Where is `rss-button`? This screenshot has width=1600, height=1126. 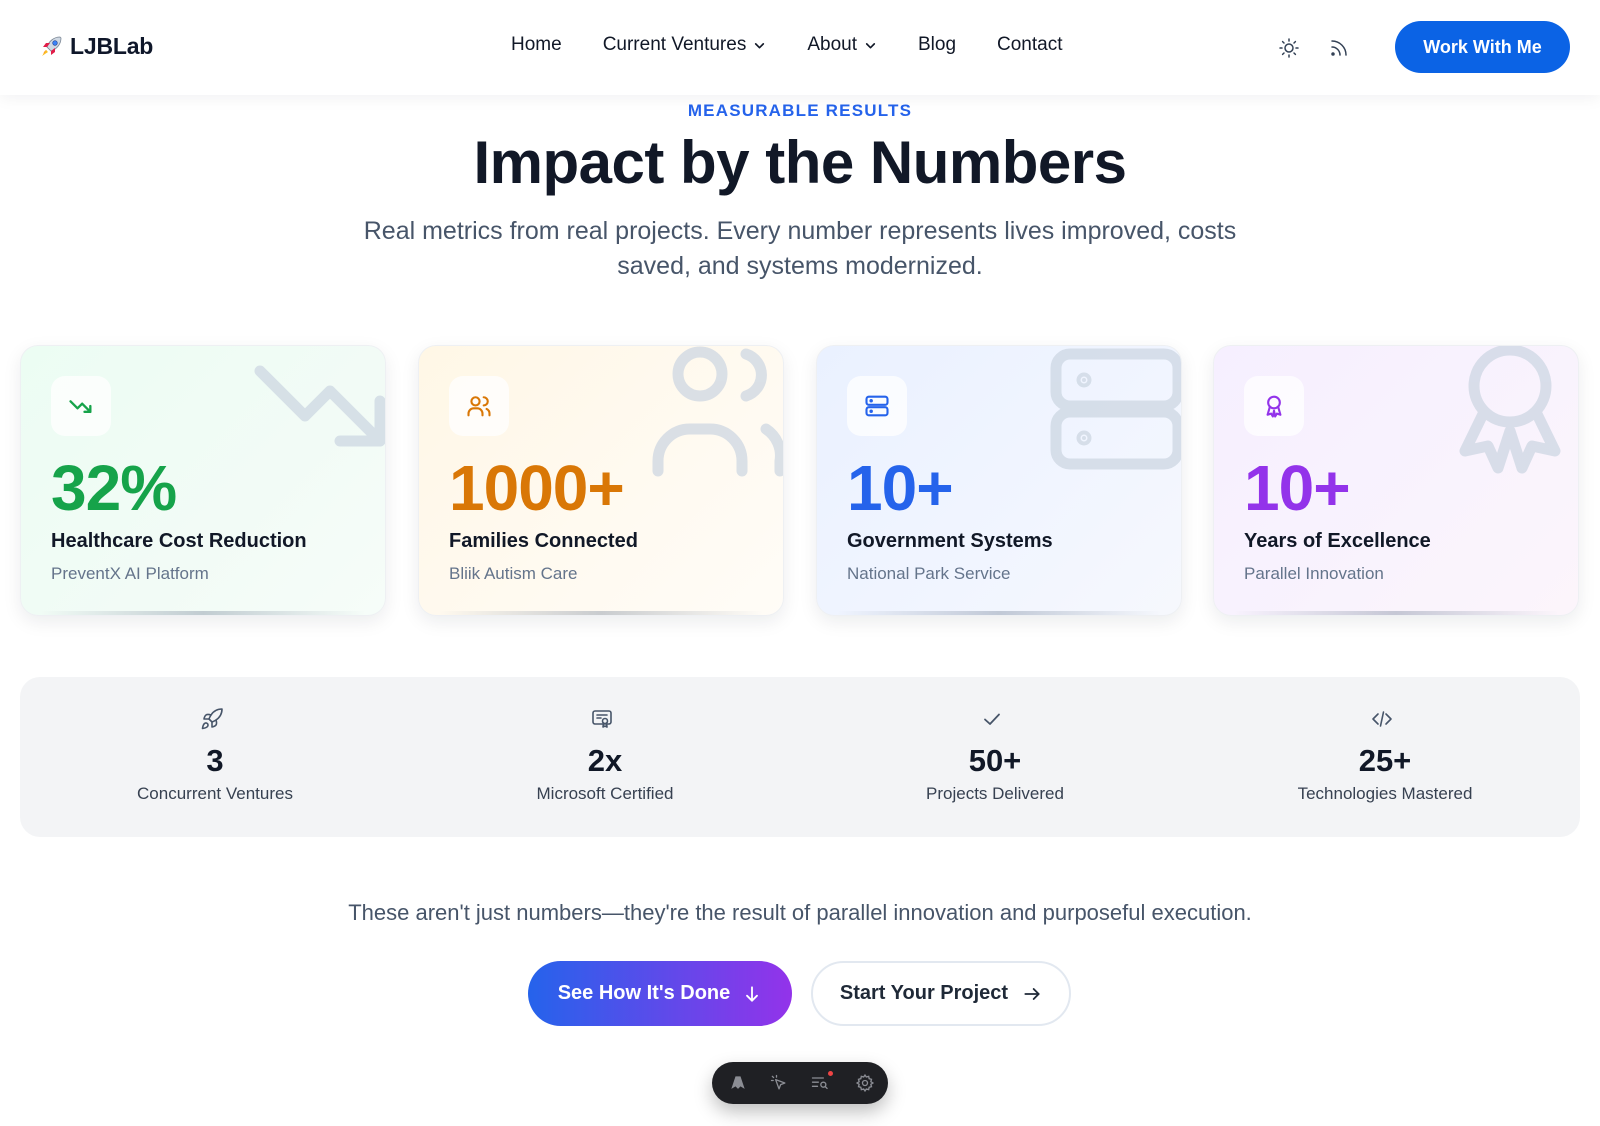
rss-button is located at coordinates (1339, 48).